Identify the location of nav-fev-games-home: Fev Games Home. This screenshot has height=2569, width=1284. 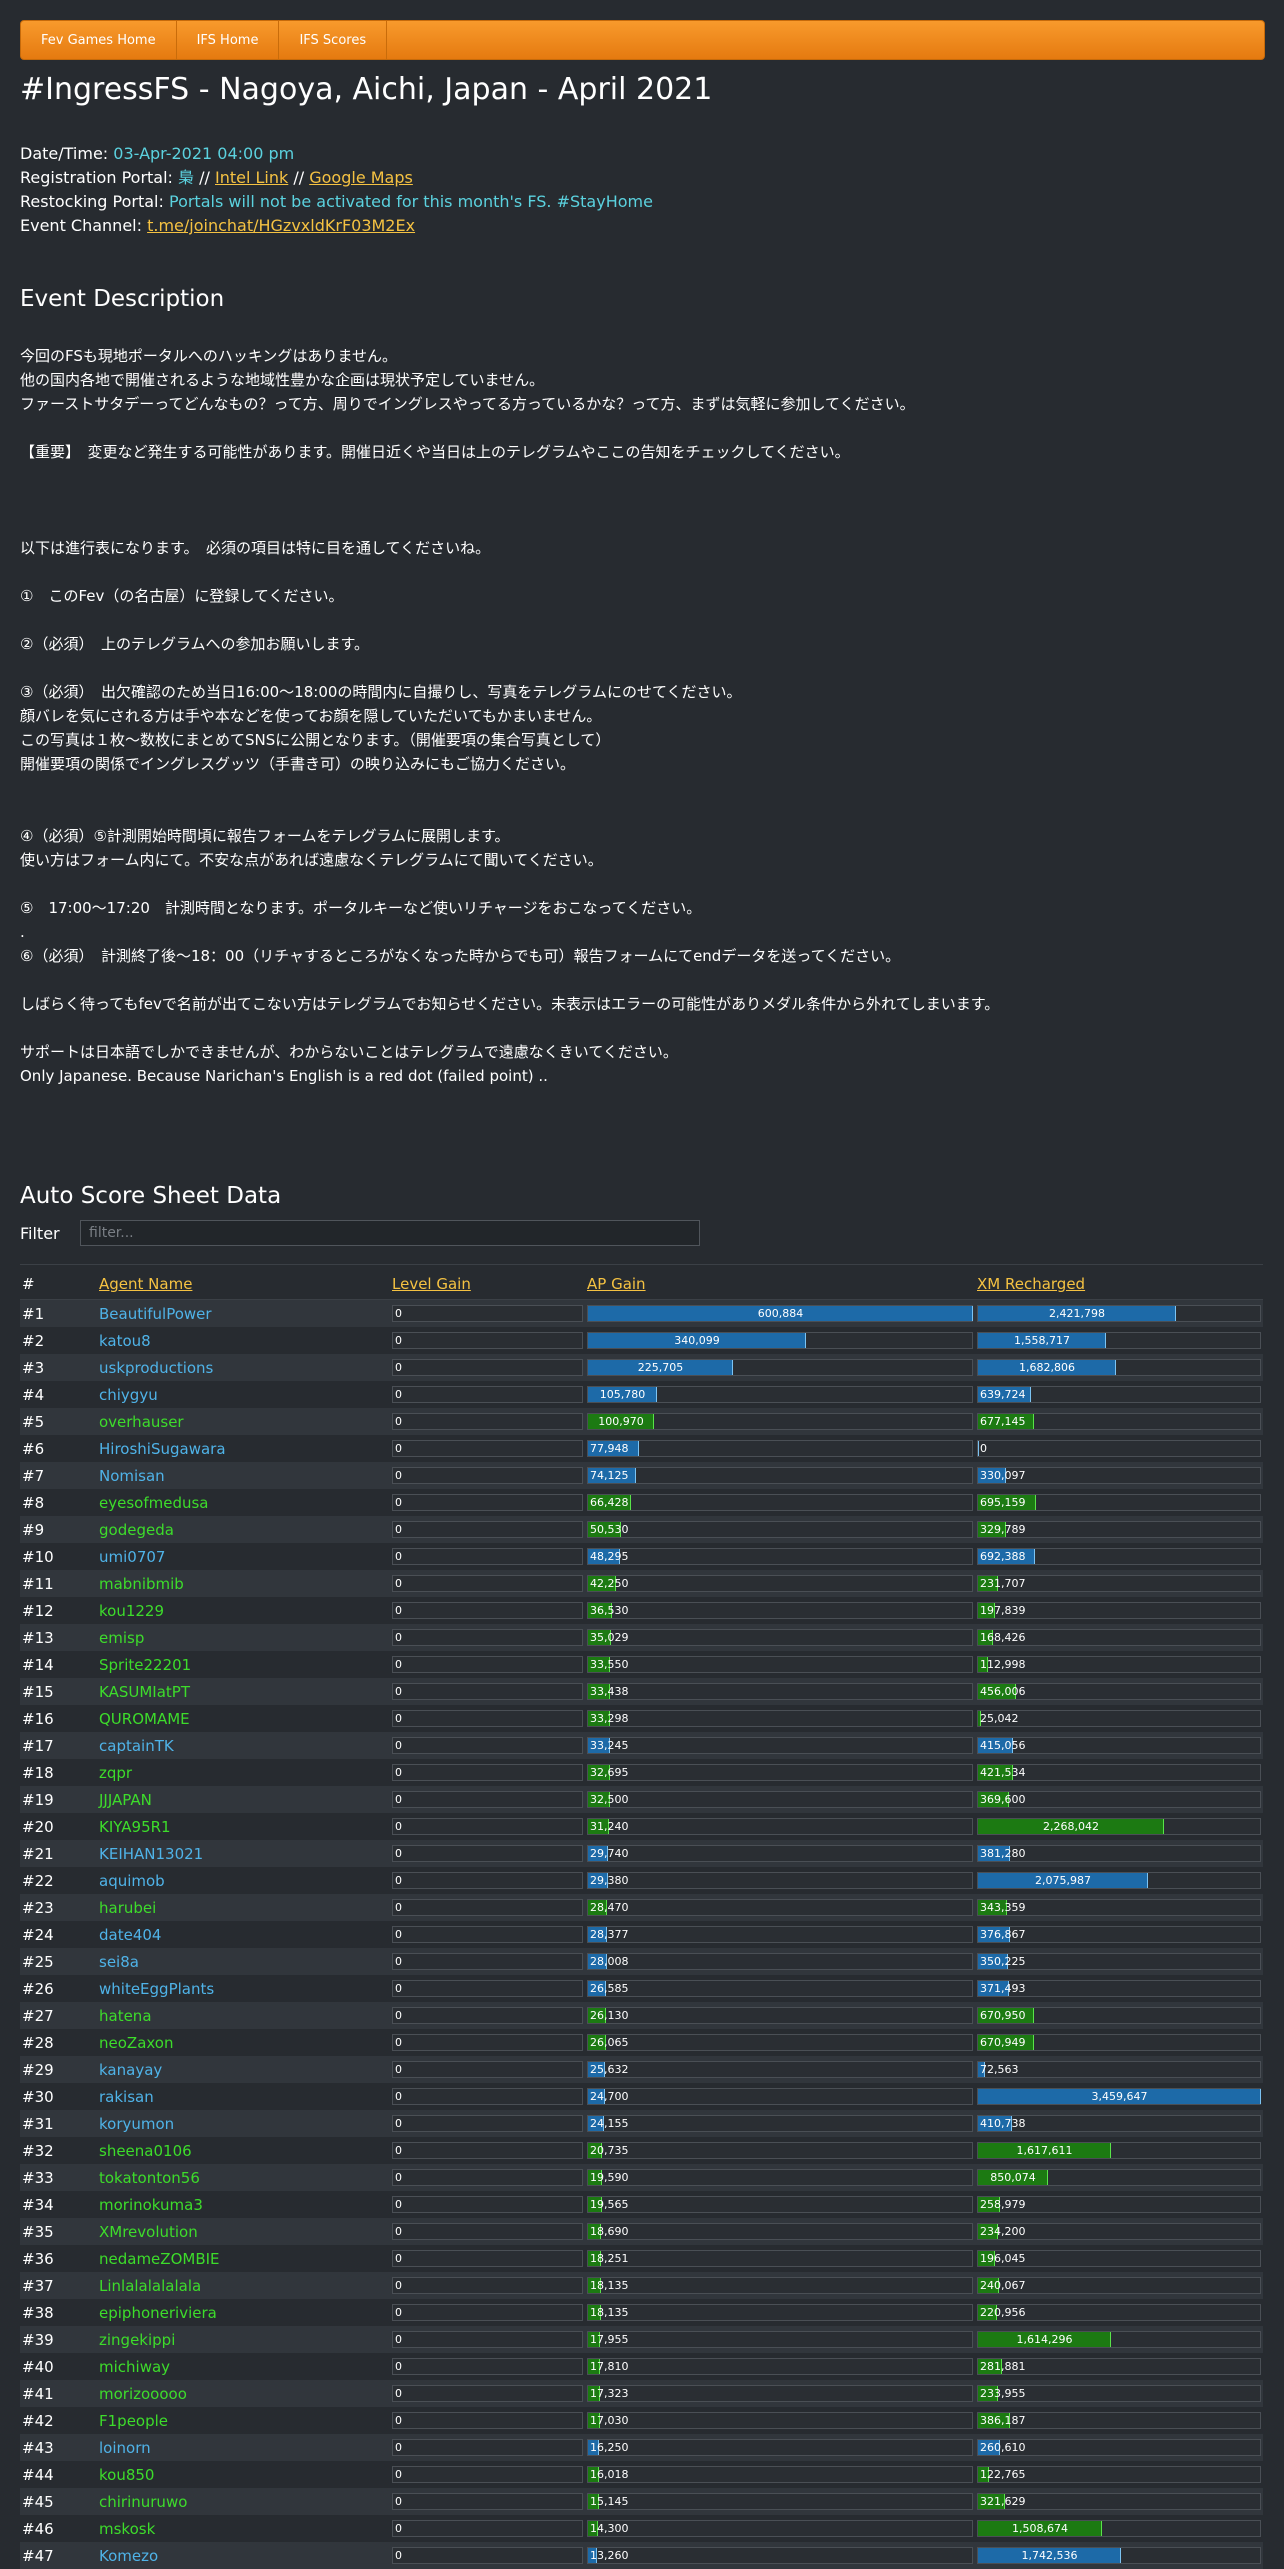
(99, 40).